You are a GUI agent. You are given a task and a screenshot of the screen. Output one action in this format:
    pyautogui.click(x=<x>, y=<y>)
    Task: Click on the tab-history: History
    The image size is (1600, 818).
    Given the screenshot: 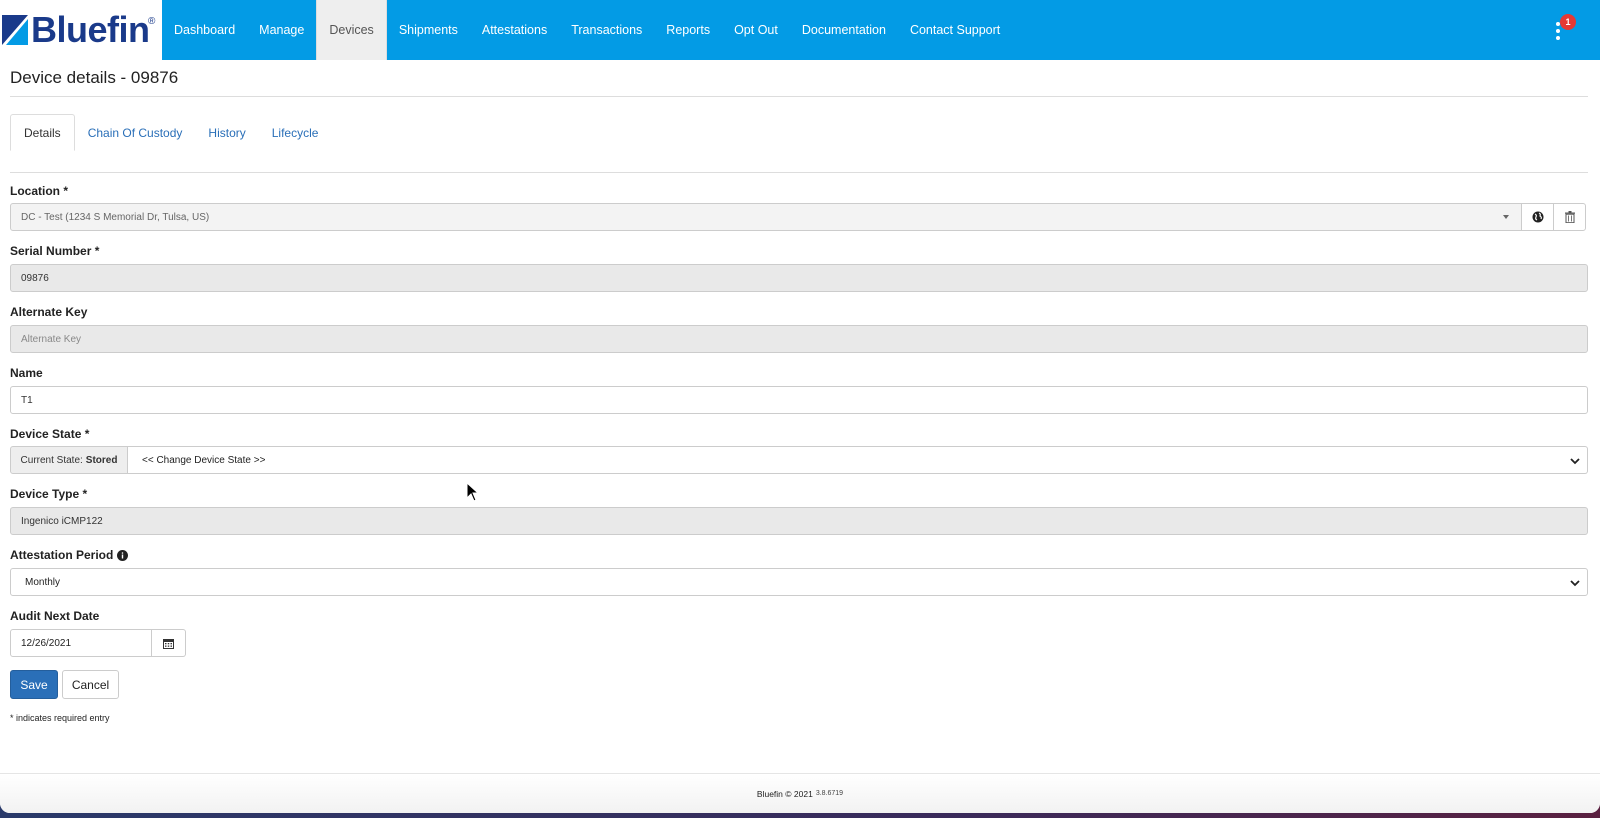 What is the action you would take?
    pyautogui.click(x=226, y=132)
    